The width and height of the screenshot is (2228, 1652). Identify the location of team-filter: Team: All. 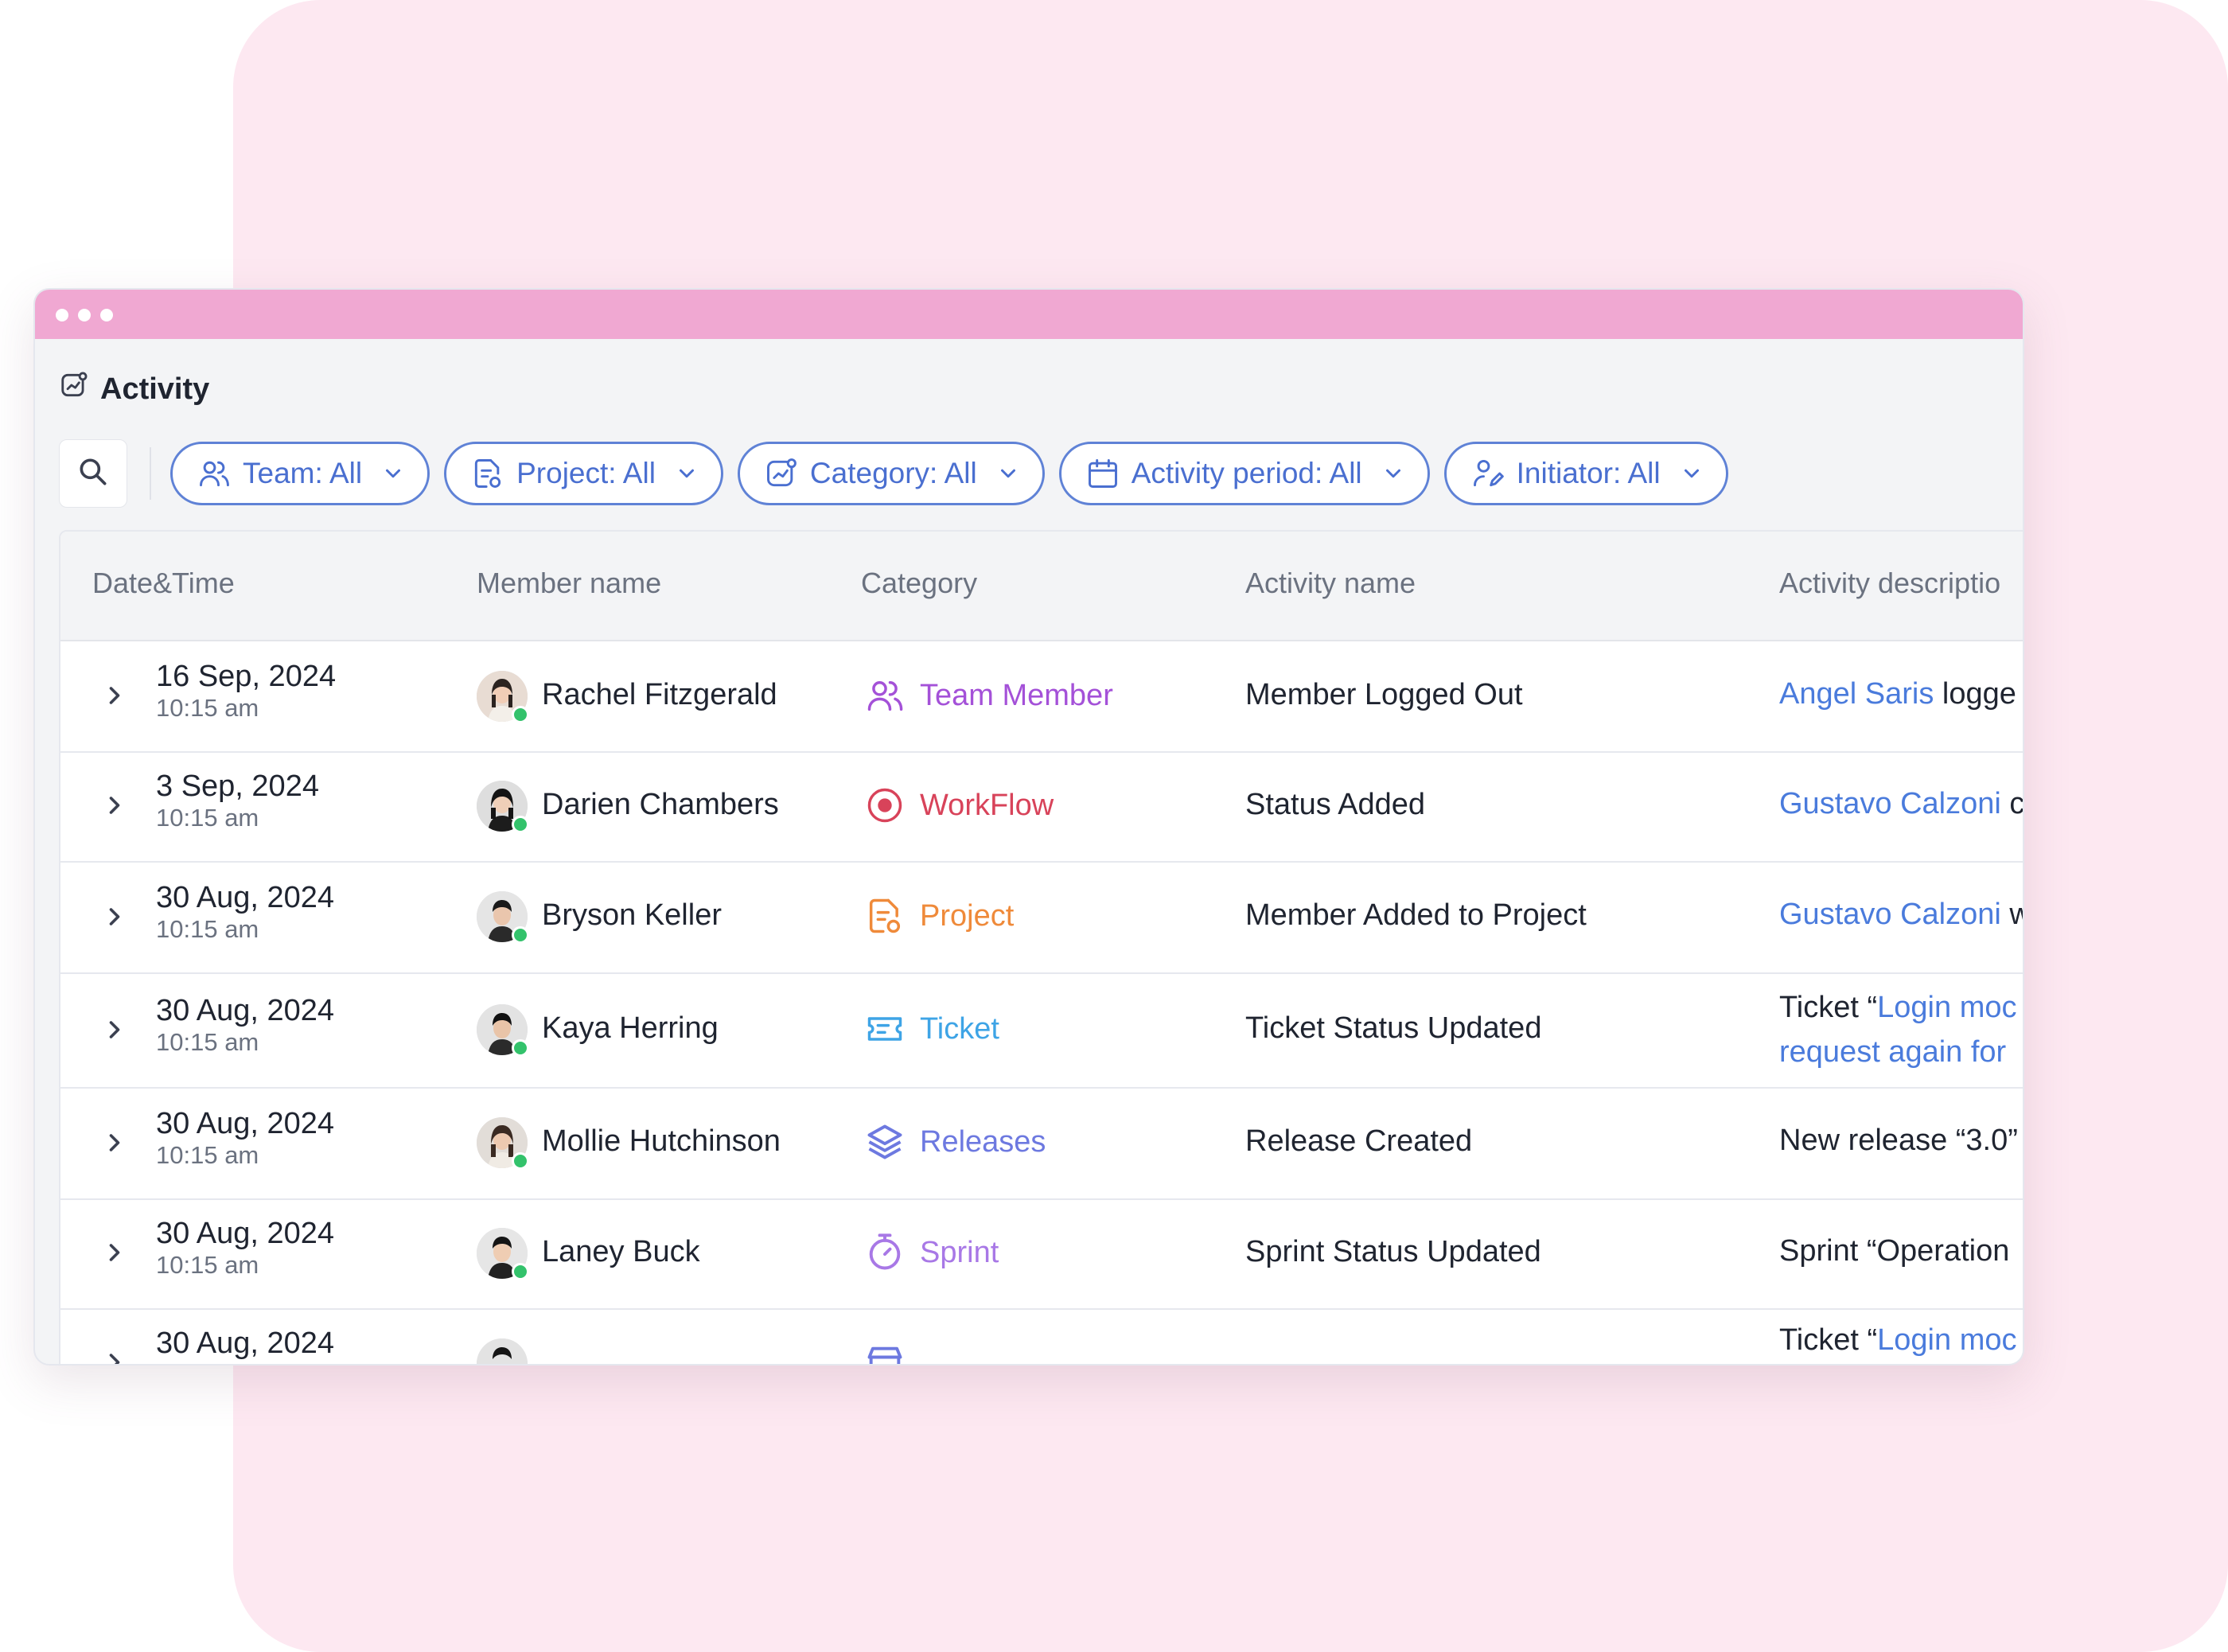
(300, 473).